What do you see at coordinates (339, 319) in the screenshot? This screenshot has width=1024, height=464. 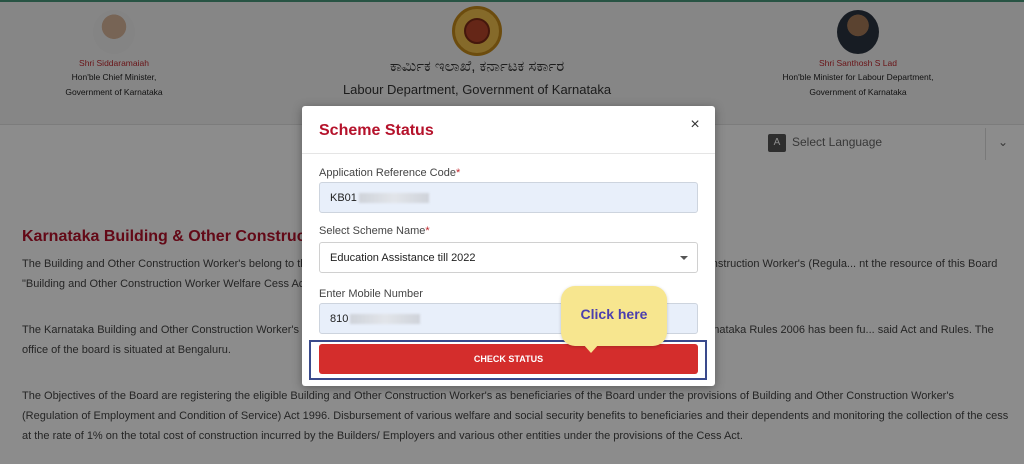 I see `mobile-number-value: 810` at bounding box center [339, 319].